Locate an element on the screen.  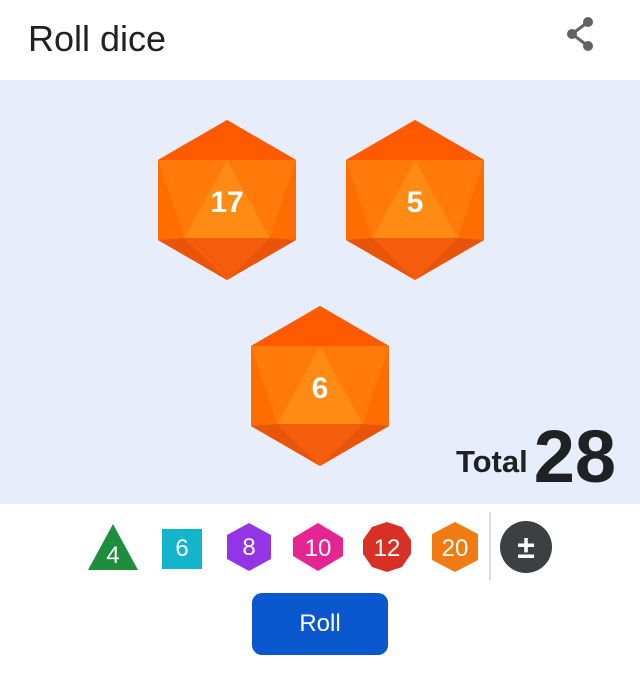
d8-label: 8 is located at coordinates (249, 547).